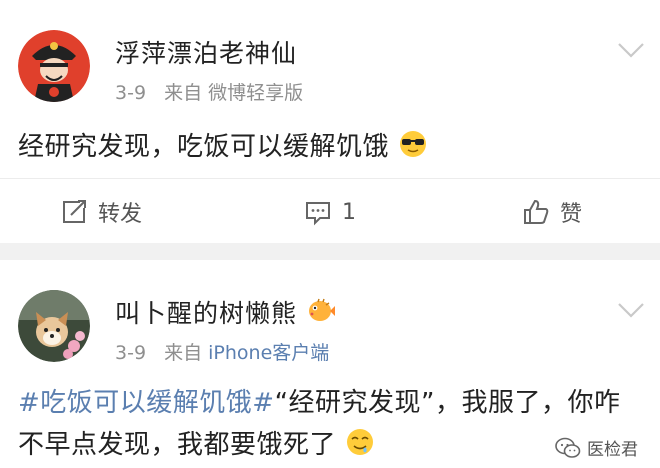 The image size is (660, 468). I want to click on username-text: 叫卜醒的树懒熊, so click(206, 313).